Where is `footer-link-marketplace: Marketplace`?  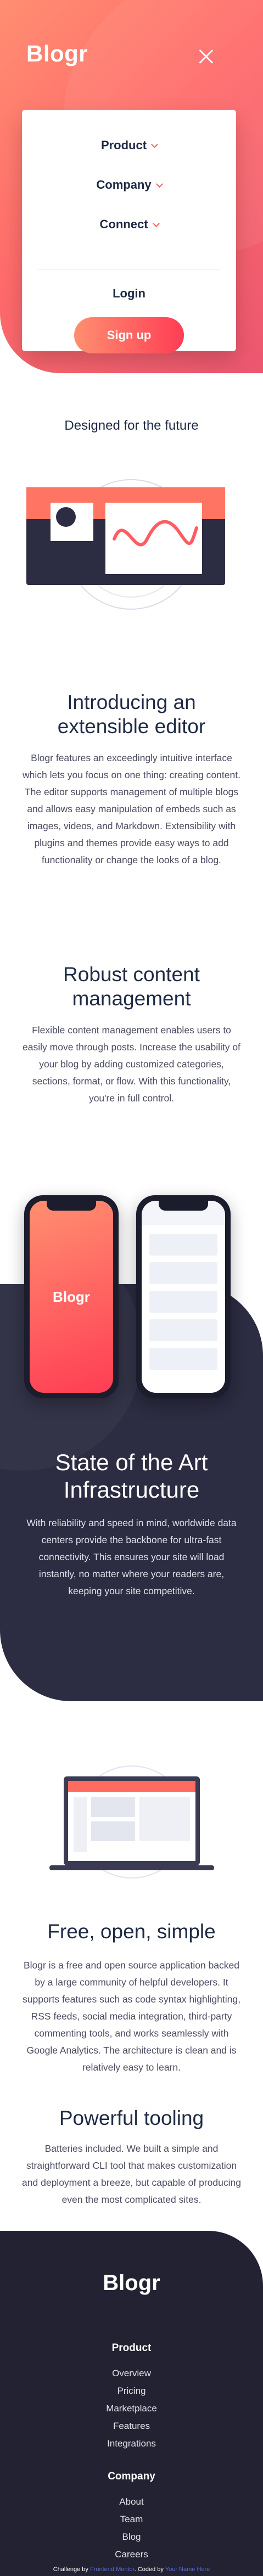
footer-link-marketplace: Marketplace is located at coordinates (131, 2409).